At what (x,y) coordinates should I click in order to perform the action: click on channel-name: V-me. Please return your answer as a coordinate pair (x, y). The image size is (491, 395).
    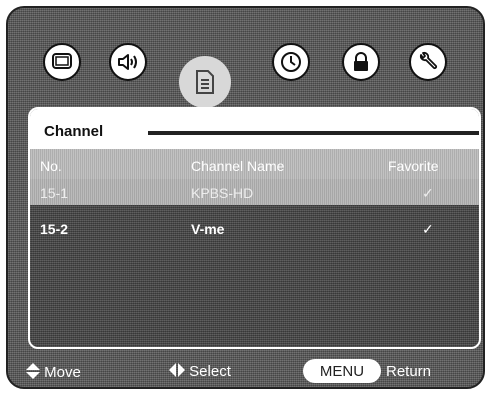
    Looking at the image, I should click on (208, 229).